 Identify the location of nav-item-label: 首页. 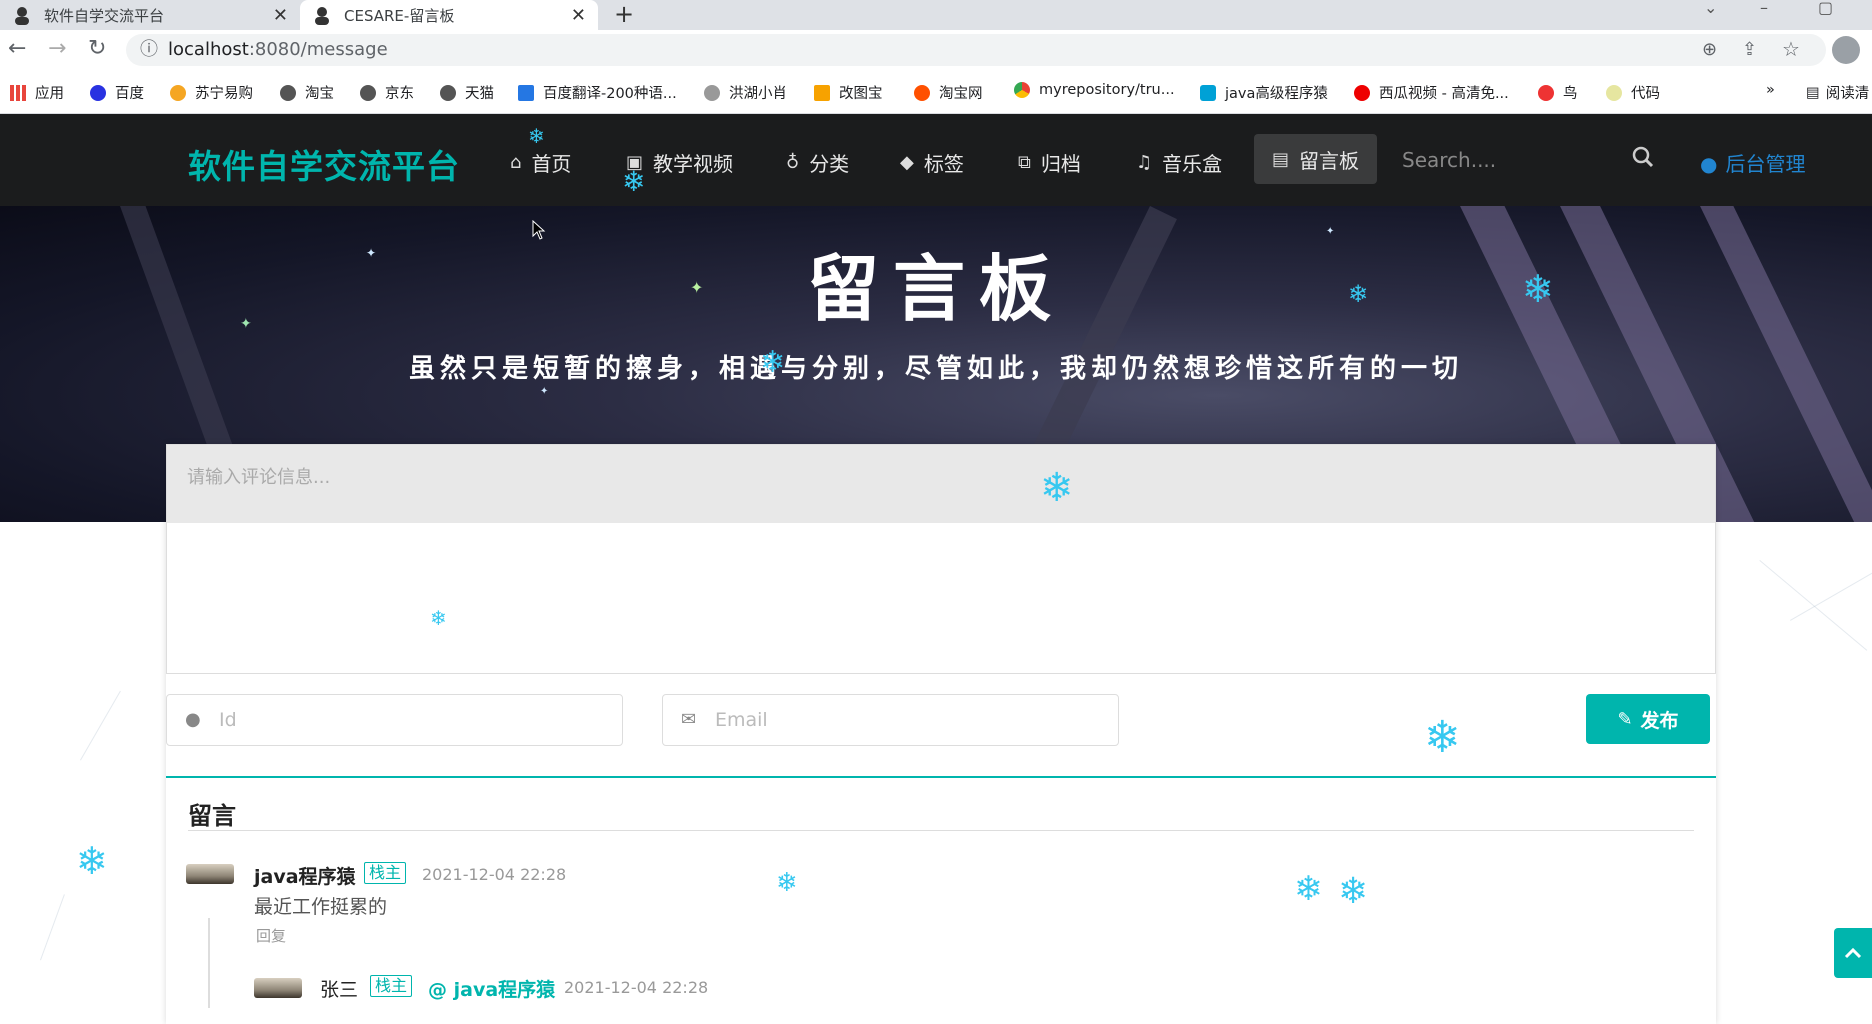
(551, 164).